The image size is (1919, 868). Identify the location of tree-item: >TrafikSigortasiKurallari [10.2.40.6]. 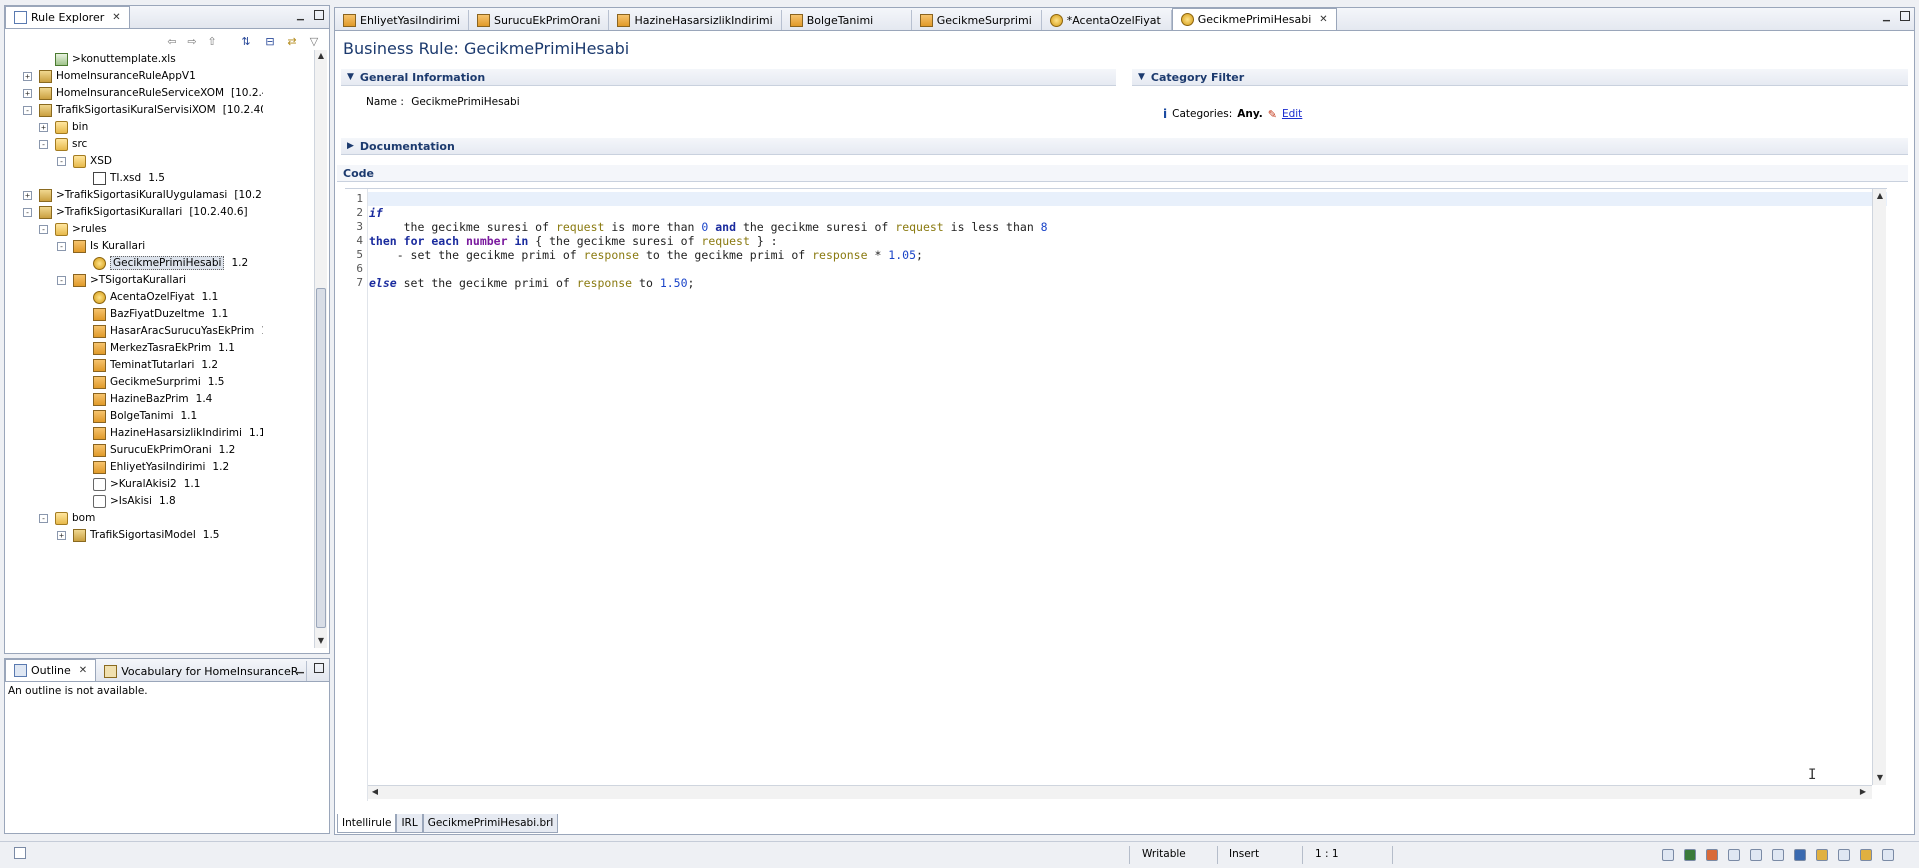
(143, 212).